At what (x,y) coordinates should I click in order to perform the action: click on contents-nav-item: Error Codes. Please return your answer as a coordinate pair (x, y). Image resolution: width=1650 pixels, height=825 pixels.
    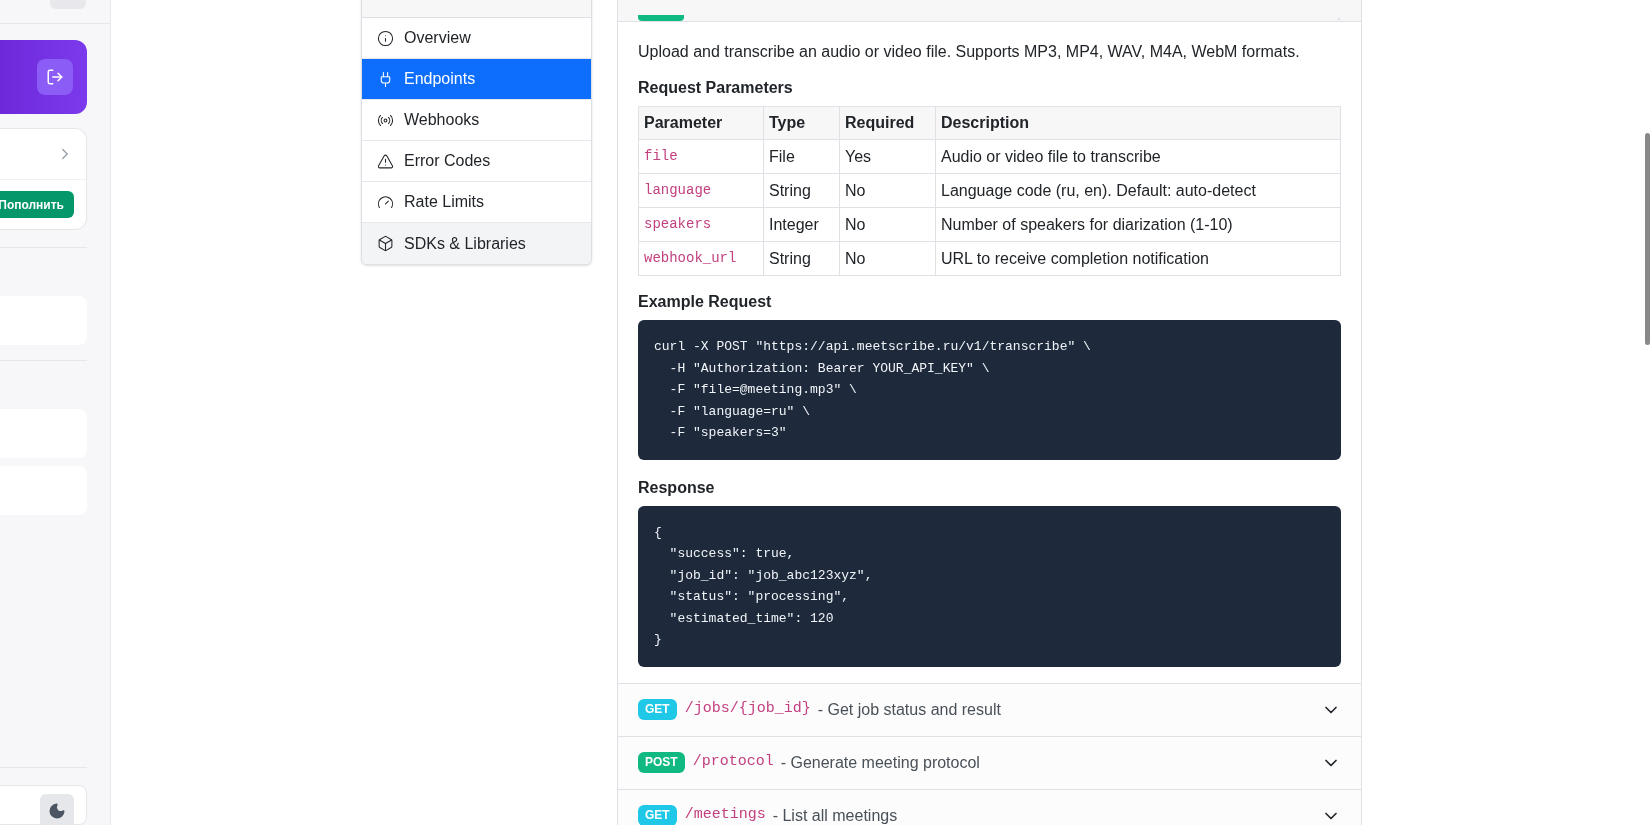
    Looking at the image, I should click on (476, 161).